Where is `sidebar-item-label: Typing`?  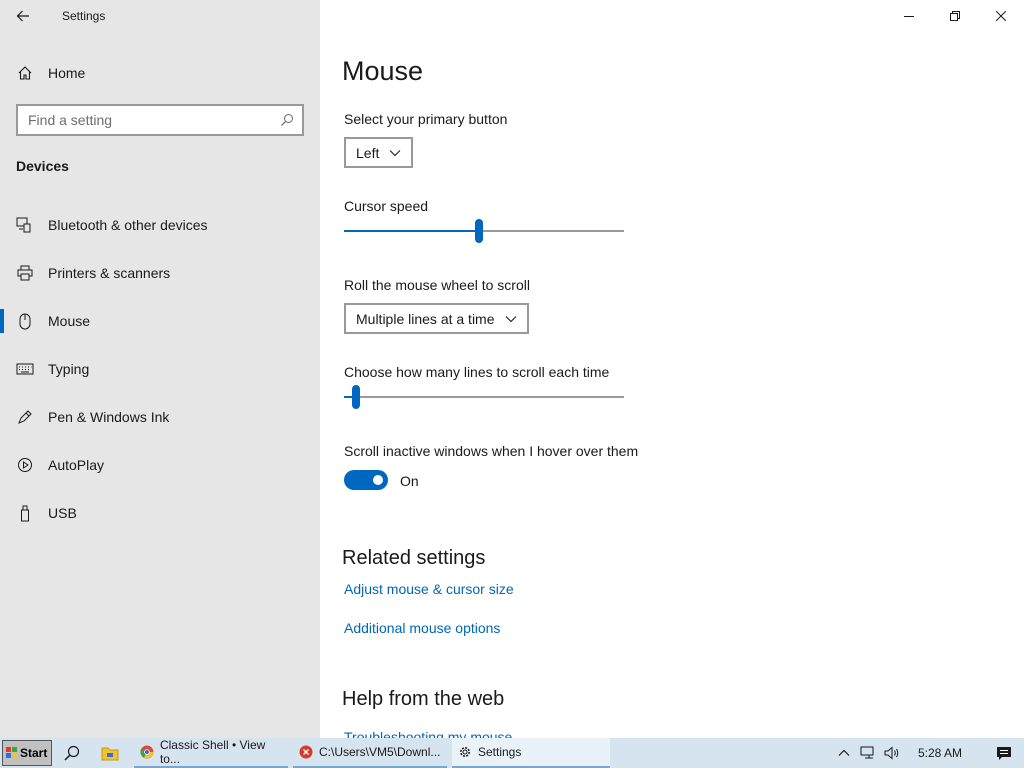 sidebar-item-label: Typing is located at coordinates (69, 369).